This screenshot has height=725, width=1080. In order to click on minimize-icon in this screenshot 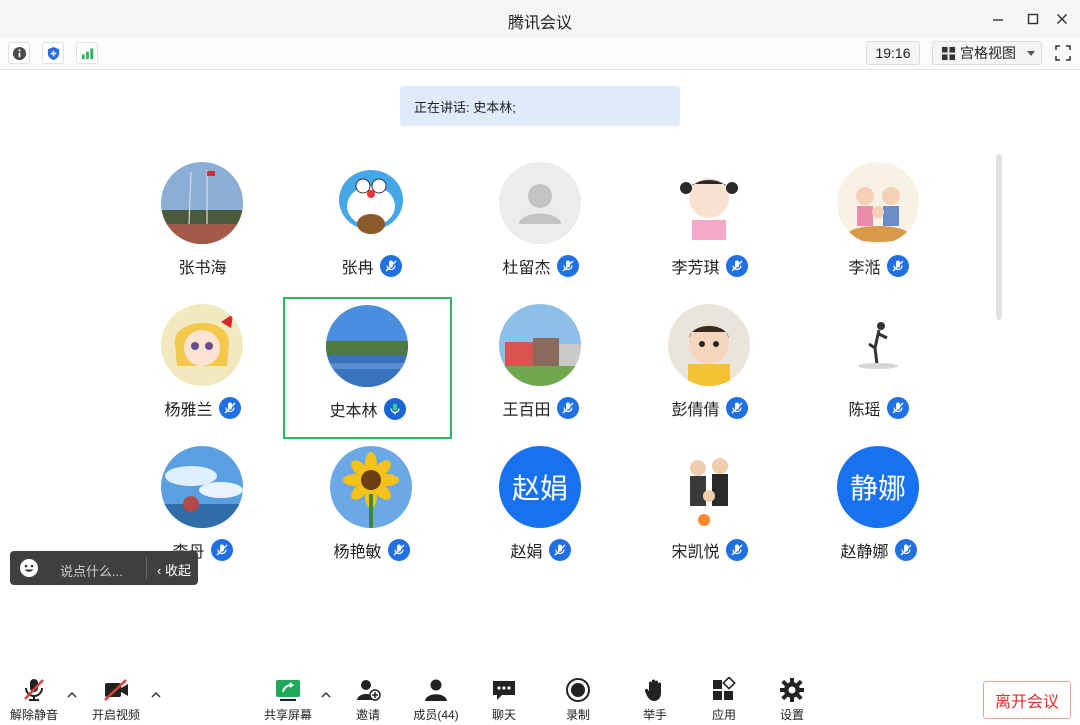, I will do `click(998, 20)`.